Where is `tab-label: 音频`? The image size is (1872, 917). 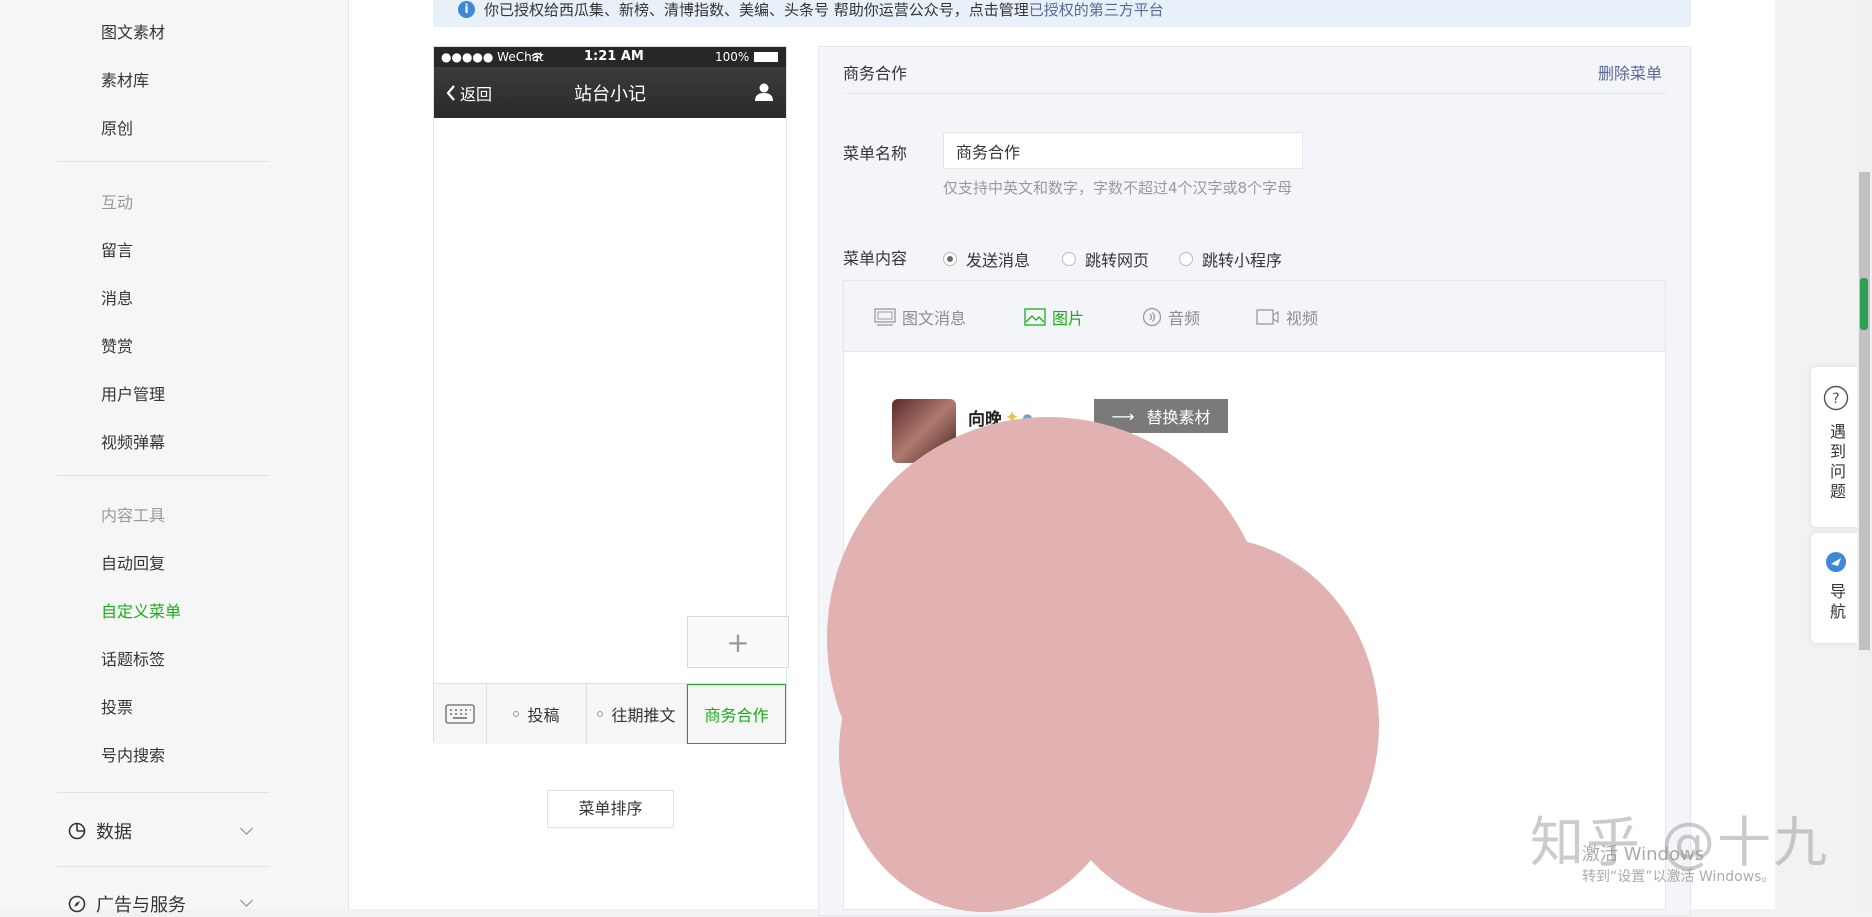
tab-label: 音频 is located at coordinates (1184, 318).